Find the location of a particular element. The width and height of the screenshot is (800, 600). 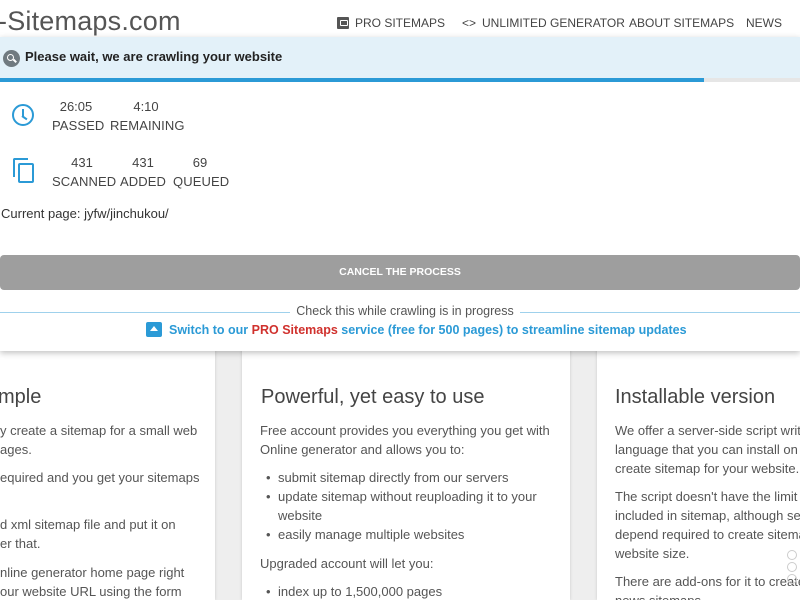

card-text: We offer a server-side script writte is located at coordinates (707, 430).